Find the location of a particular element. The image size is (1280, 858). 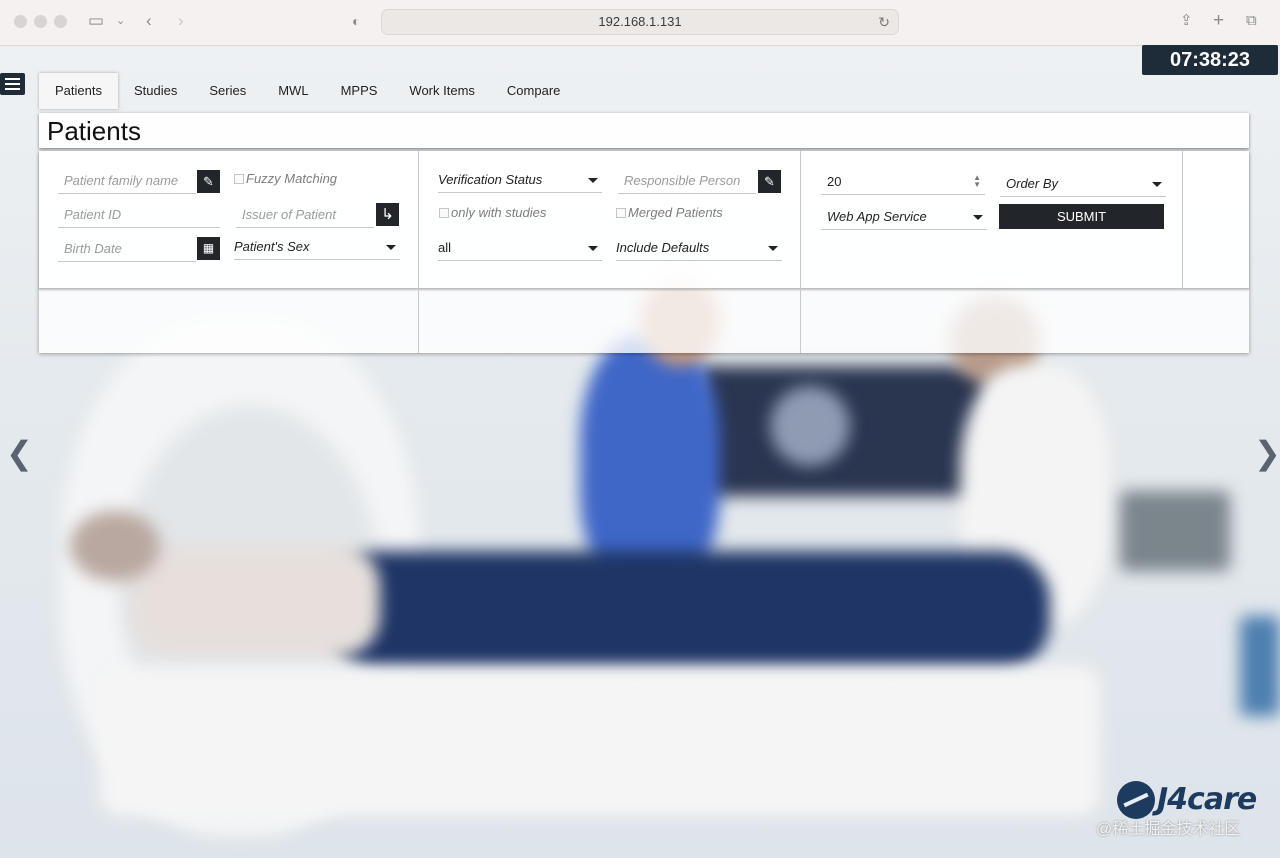

patient-sex-value: Patient's Sex is located at coordinates (272, 246).